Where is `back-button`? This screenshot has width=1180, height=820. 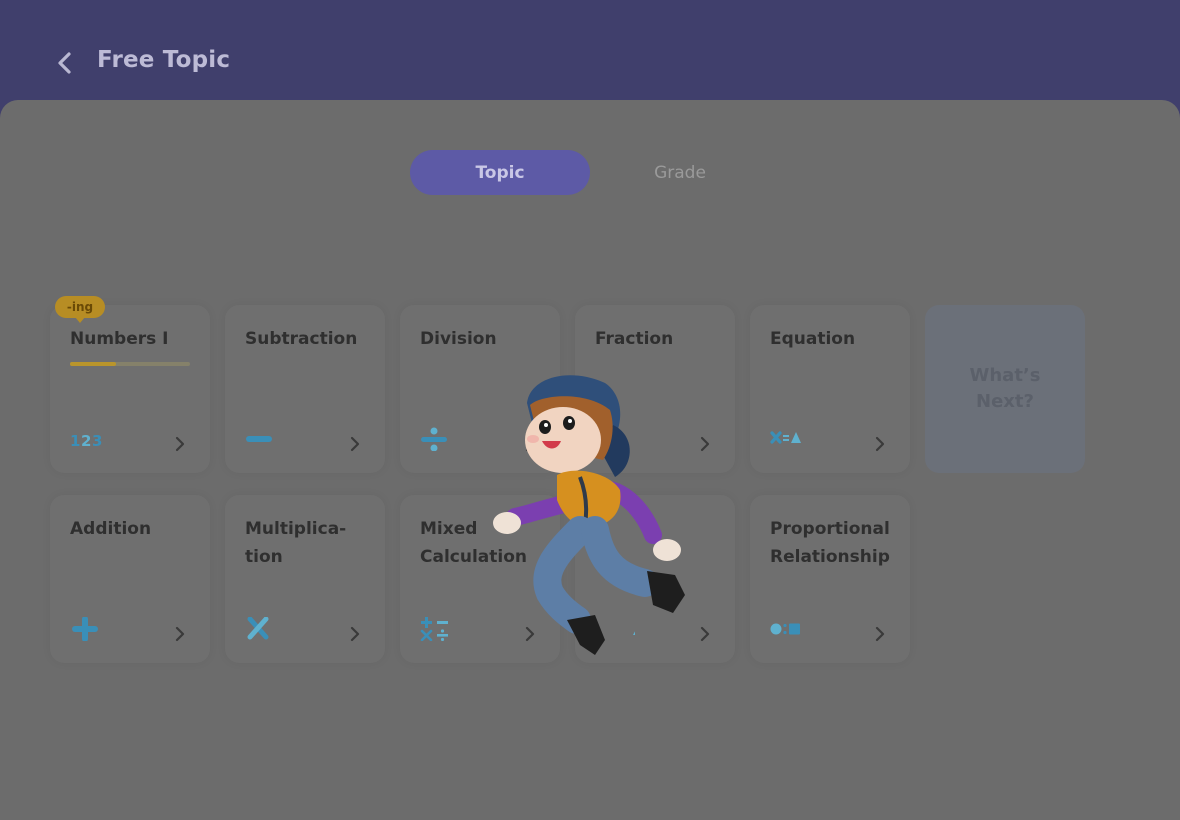 back-button is located at coordinates (66, 64).